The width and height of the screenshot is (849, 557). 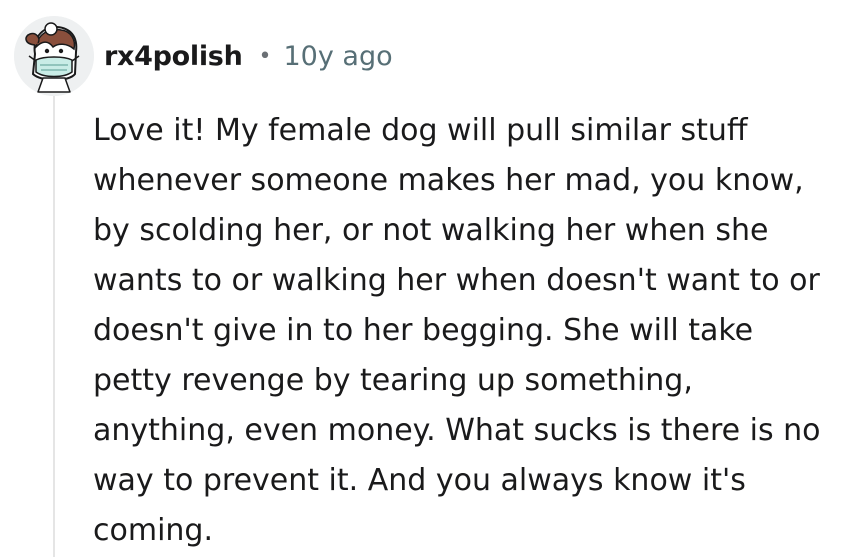 I want to click on comment-line: coming., so click(x=153, y=530).